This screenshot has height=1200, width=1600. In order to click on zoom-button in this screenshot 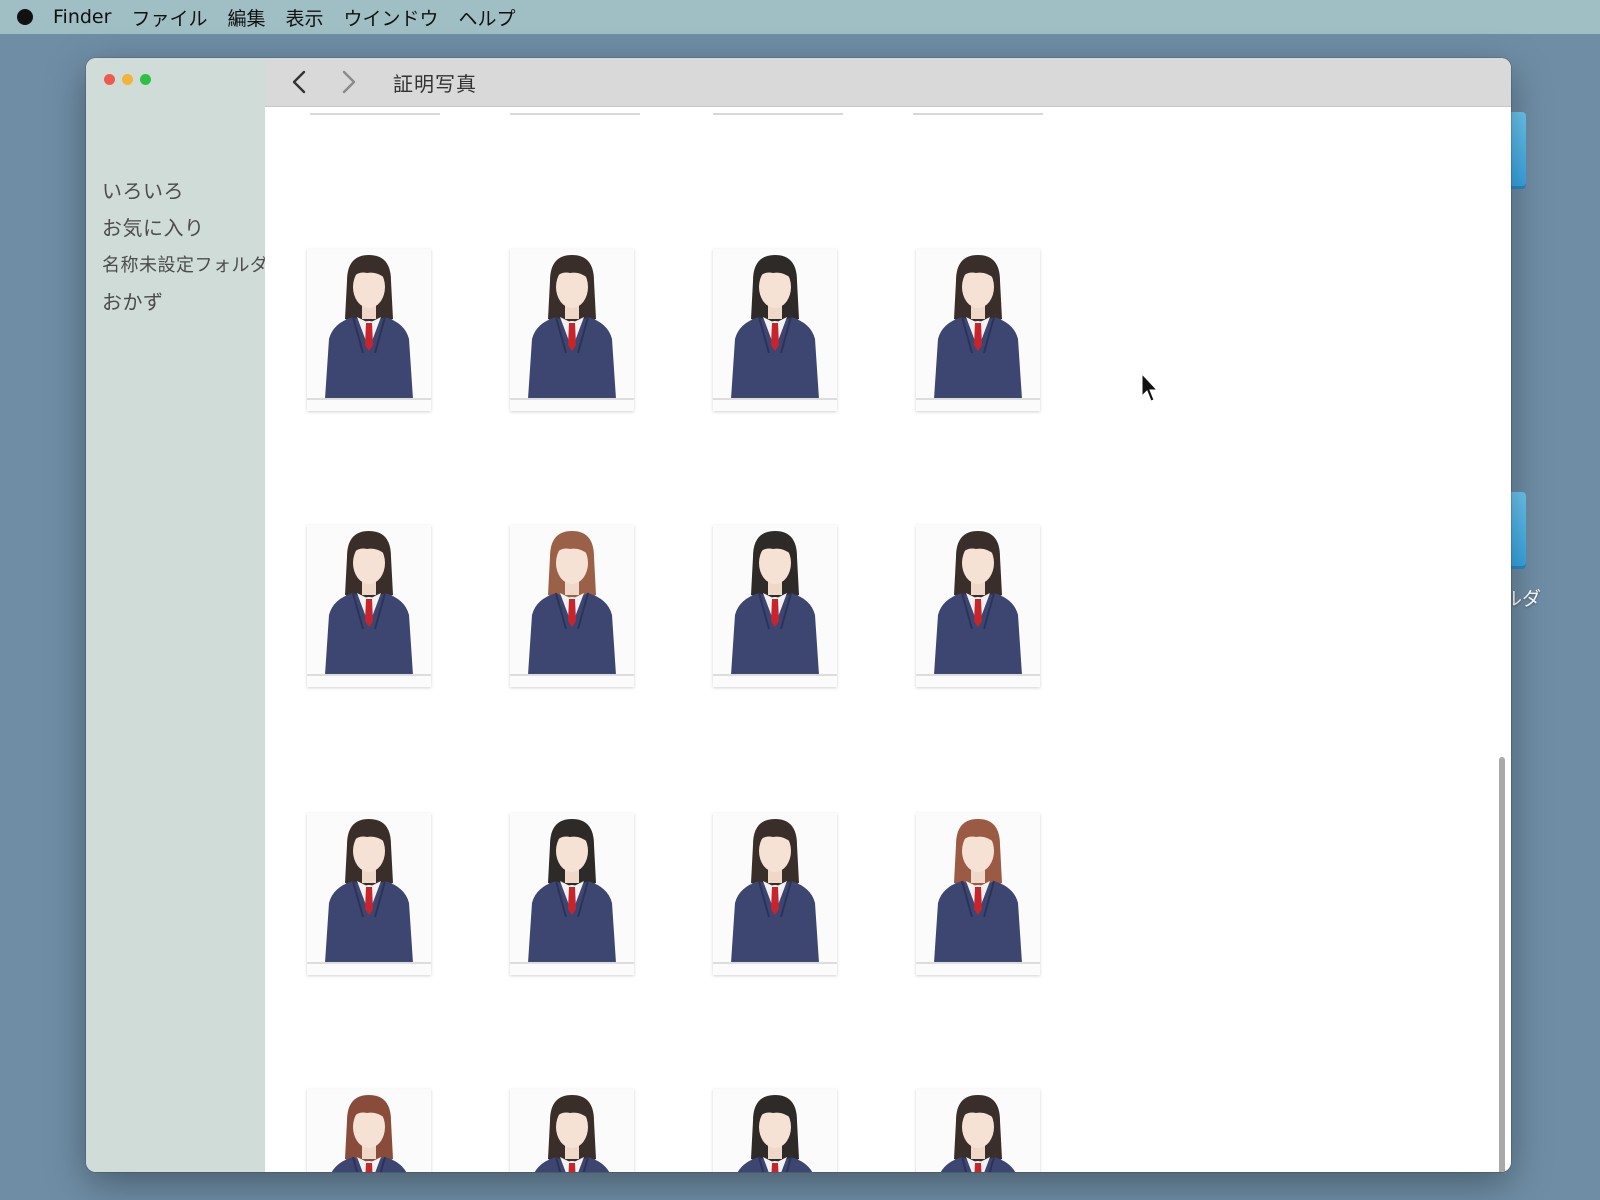, I will do `click(145, 79)`.